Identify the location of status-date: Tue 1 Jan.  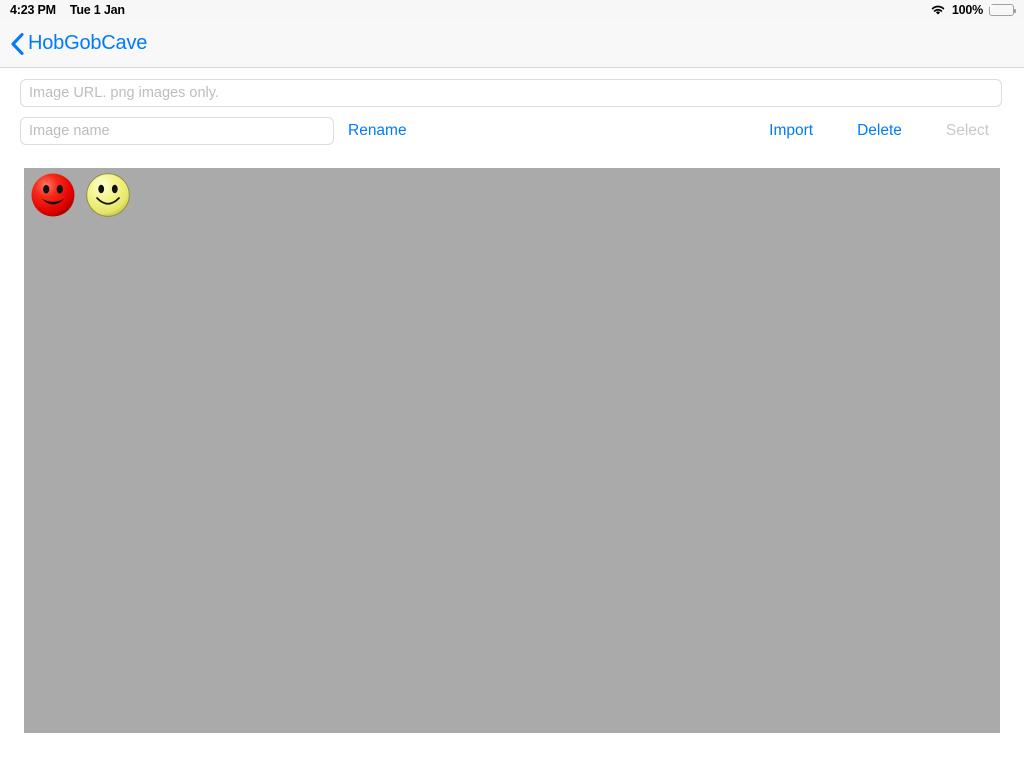
(97, 10).